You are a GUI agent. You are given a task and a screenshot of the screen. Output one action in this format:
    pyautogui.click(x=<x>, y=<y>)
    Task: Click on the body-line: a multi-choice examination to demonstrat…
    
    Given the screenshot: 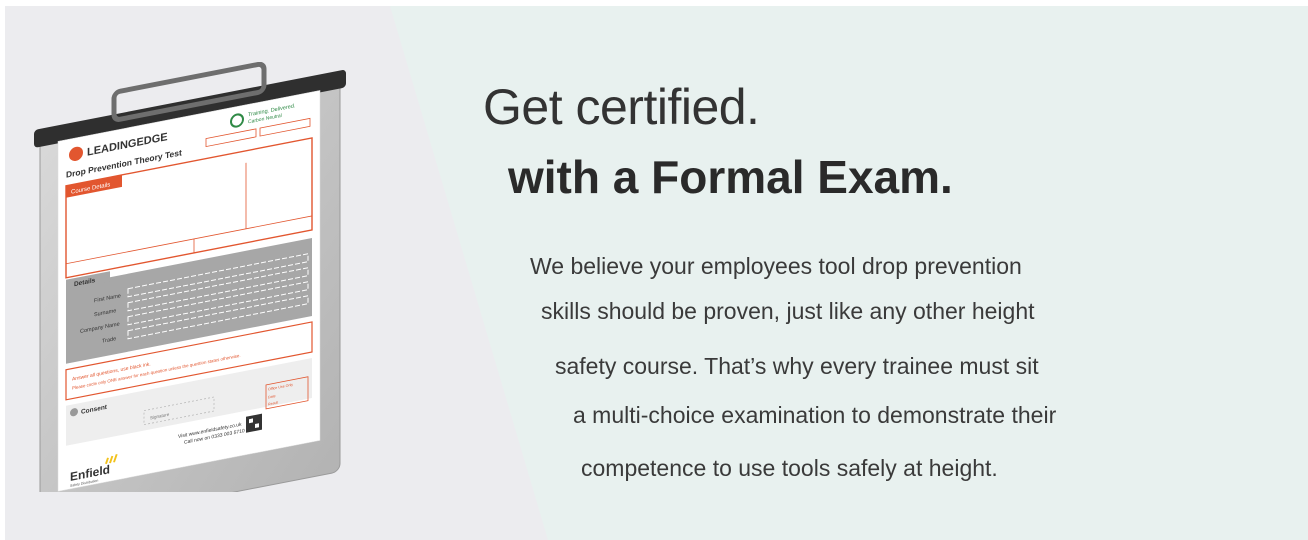 What is the action you would take?
    pyautogui.click(x=815, y=415)
    